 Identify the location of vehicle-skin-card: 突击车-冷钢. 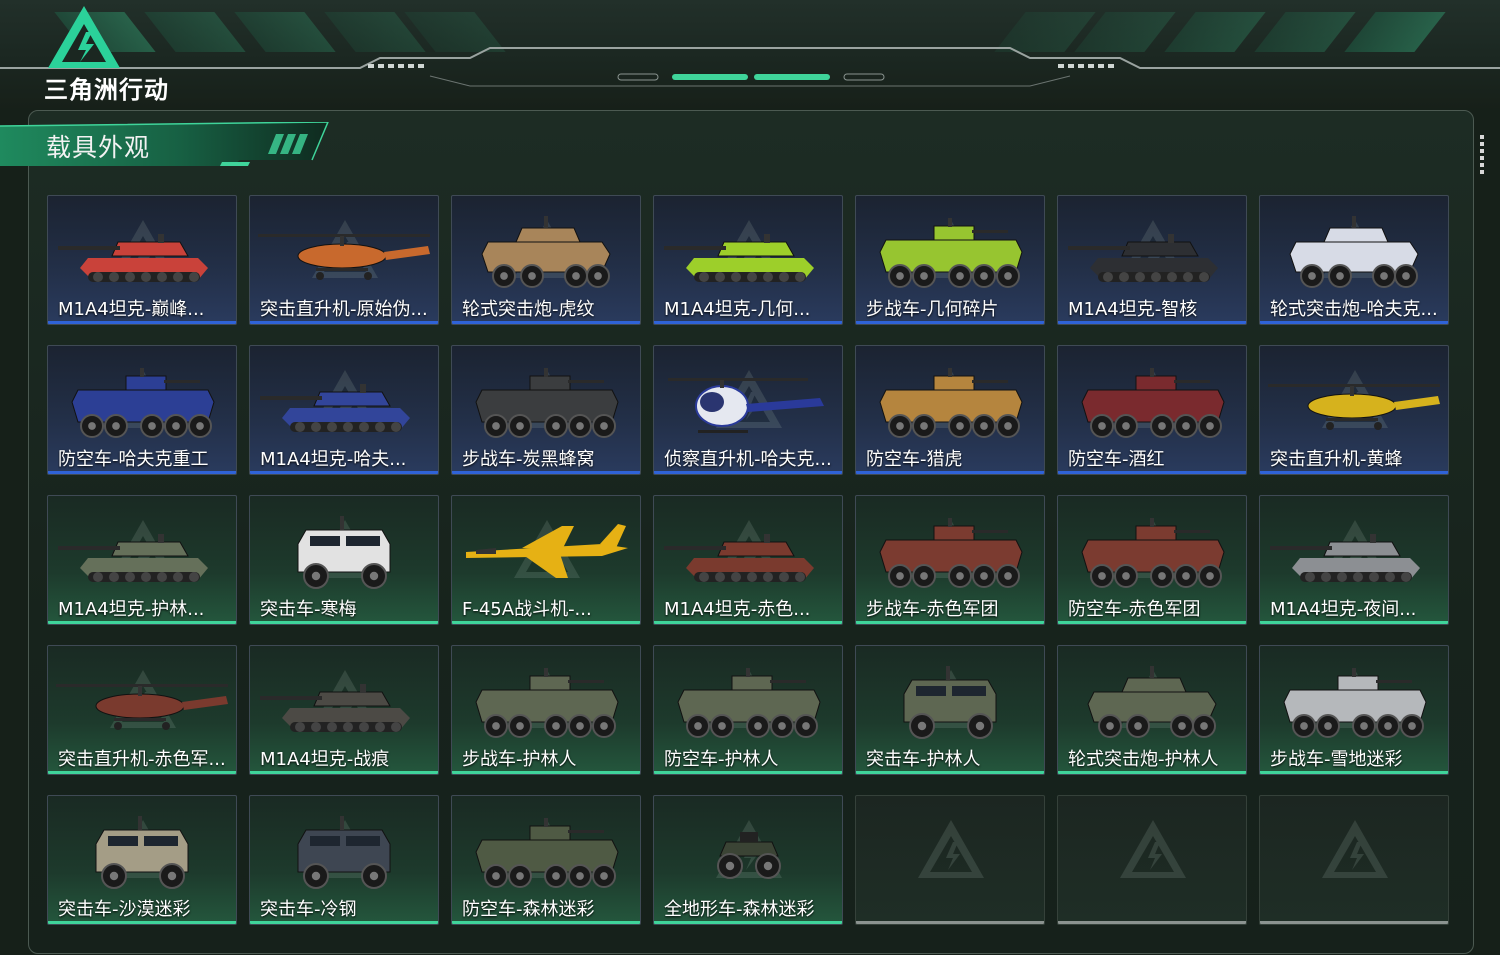
(344, 860).